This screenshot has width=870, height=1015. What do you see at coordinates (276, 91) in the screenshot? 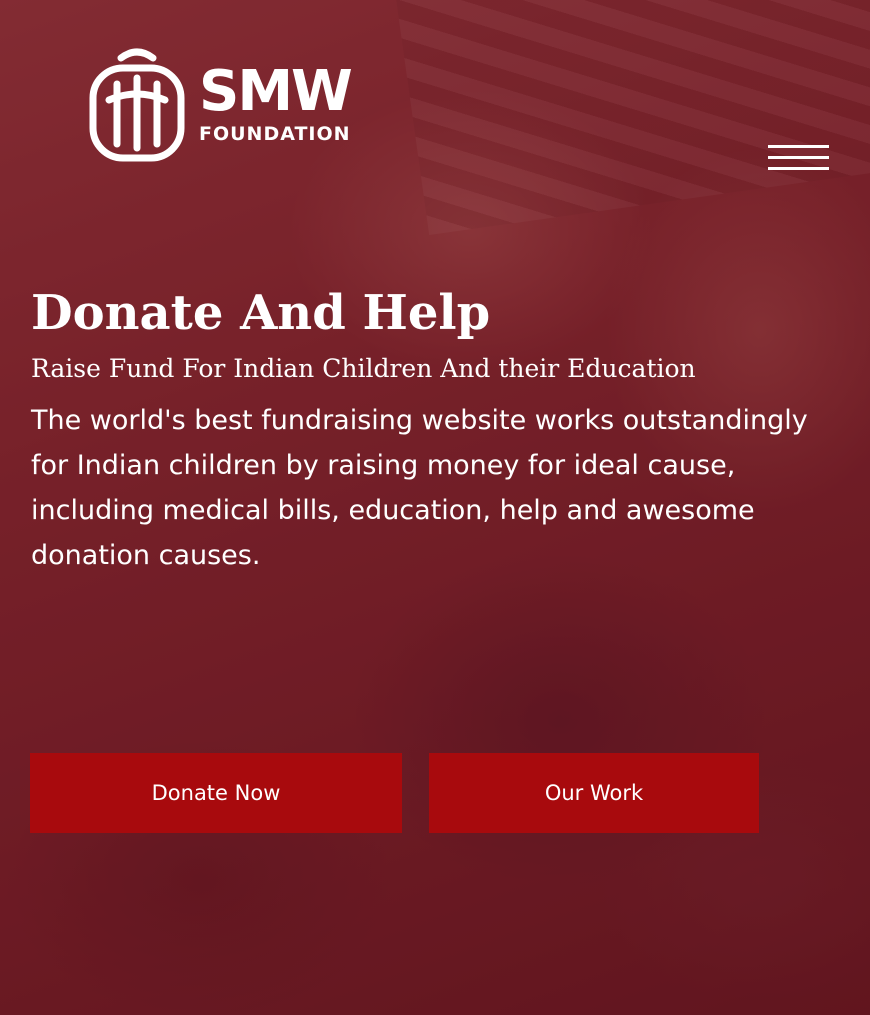
I see `logo-title: SMW` at bounding box center [276, 91].